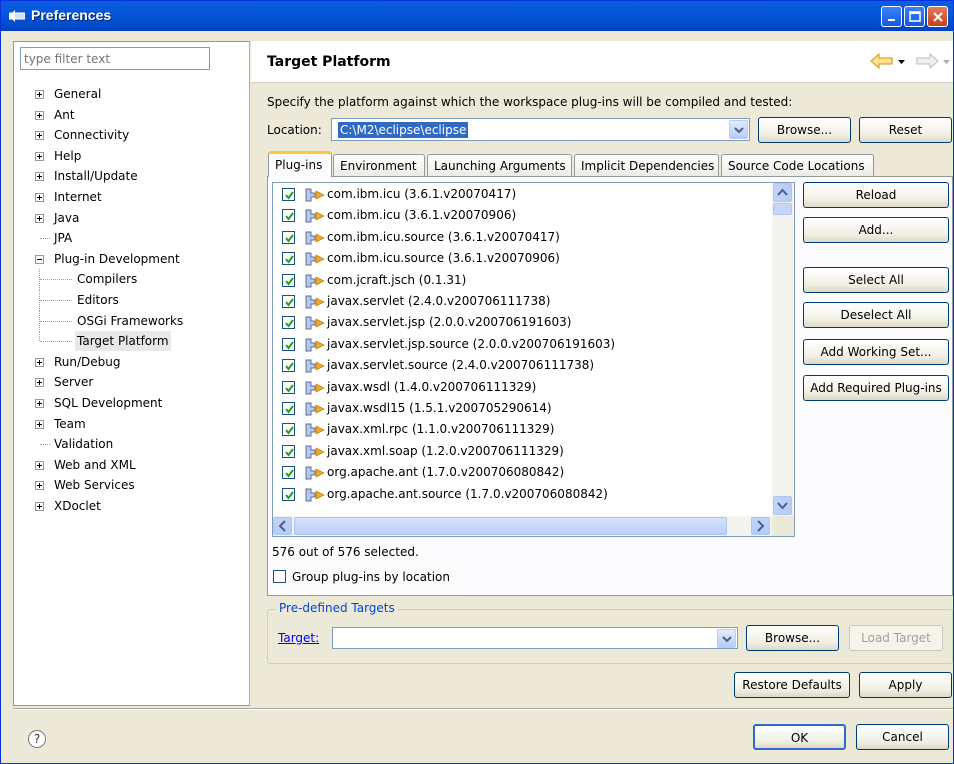  I want to click on help-icon: ?, so click(37, 739).